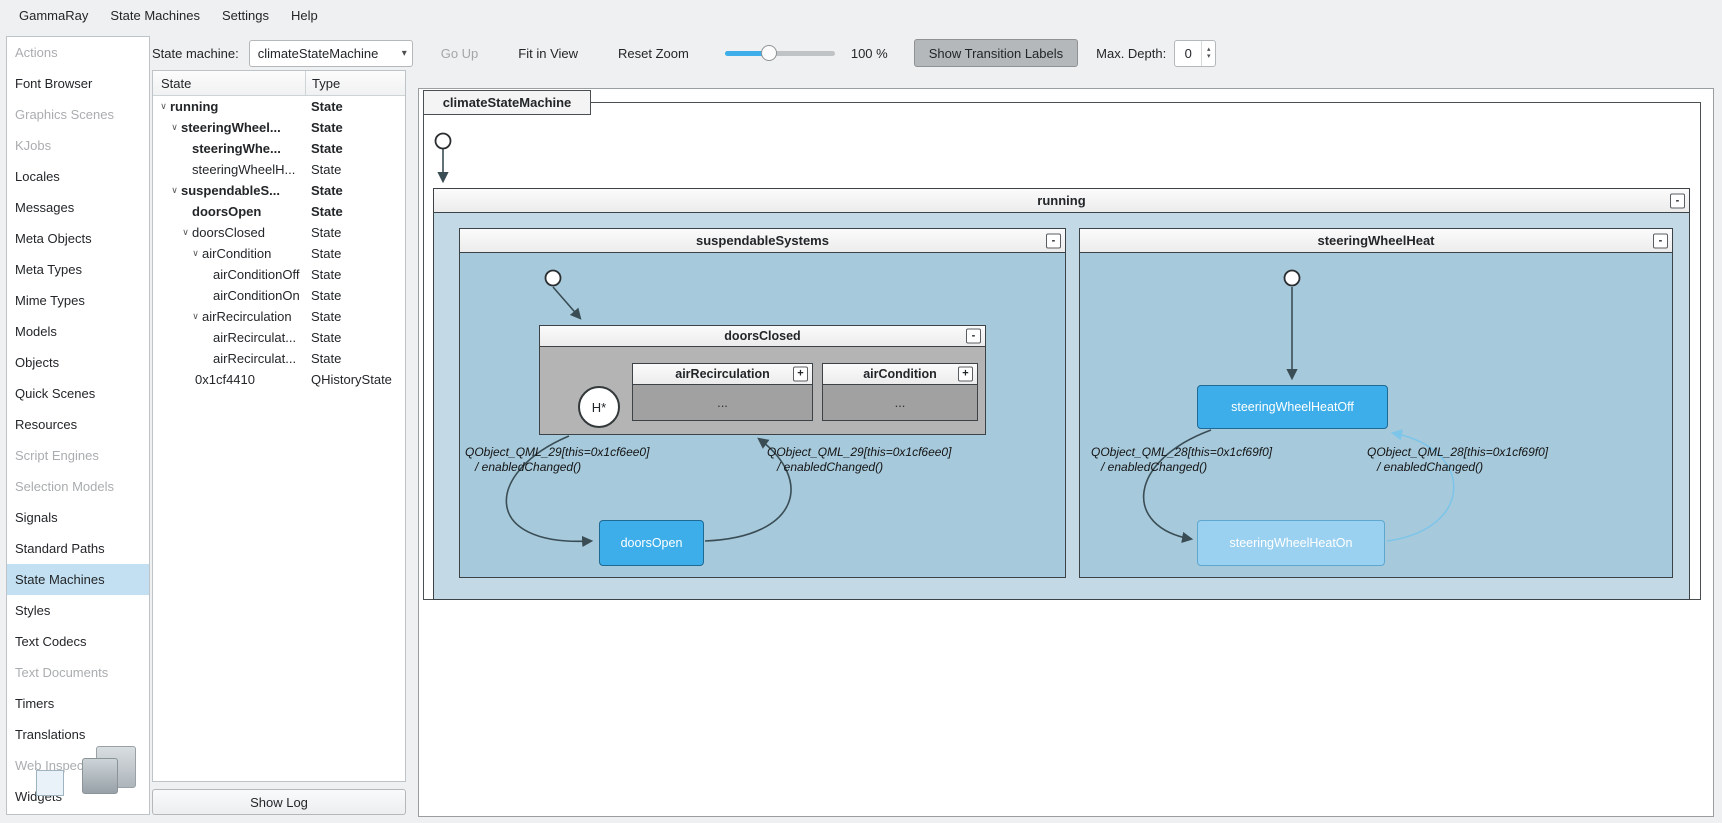 This screenshot has height=823, width=1722. I want to click on transition-label-line1: QObject_QML_29[this=0x1cf6ee0], so click(859, 452).